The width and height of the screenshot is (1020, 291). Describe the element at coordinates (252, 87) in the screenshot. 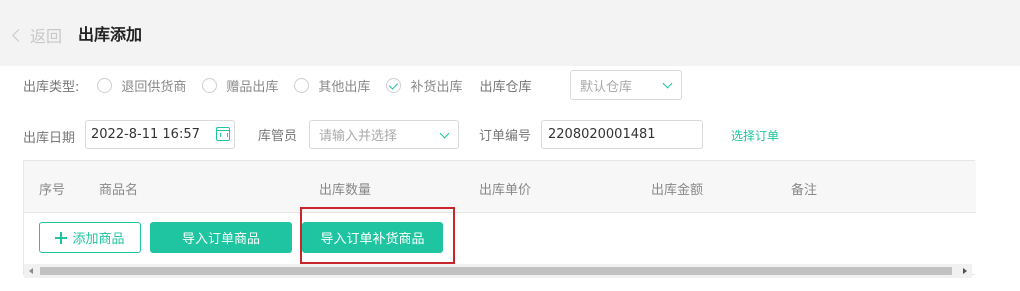

I see `radio-label: 赠品出库` at that location.